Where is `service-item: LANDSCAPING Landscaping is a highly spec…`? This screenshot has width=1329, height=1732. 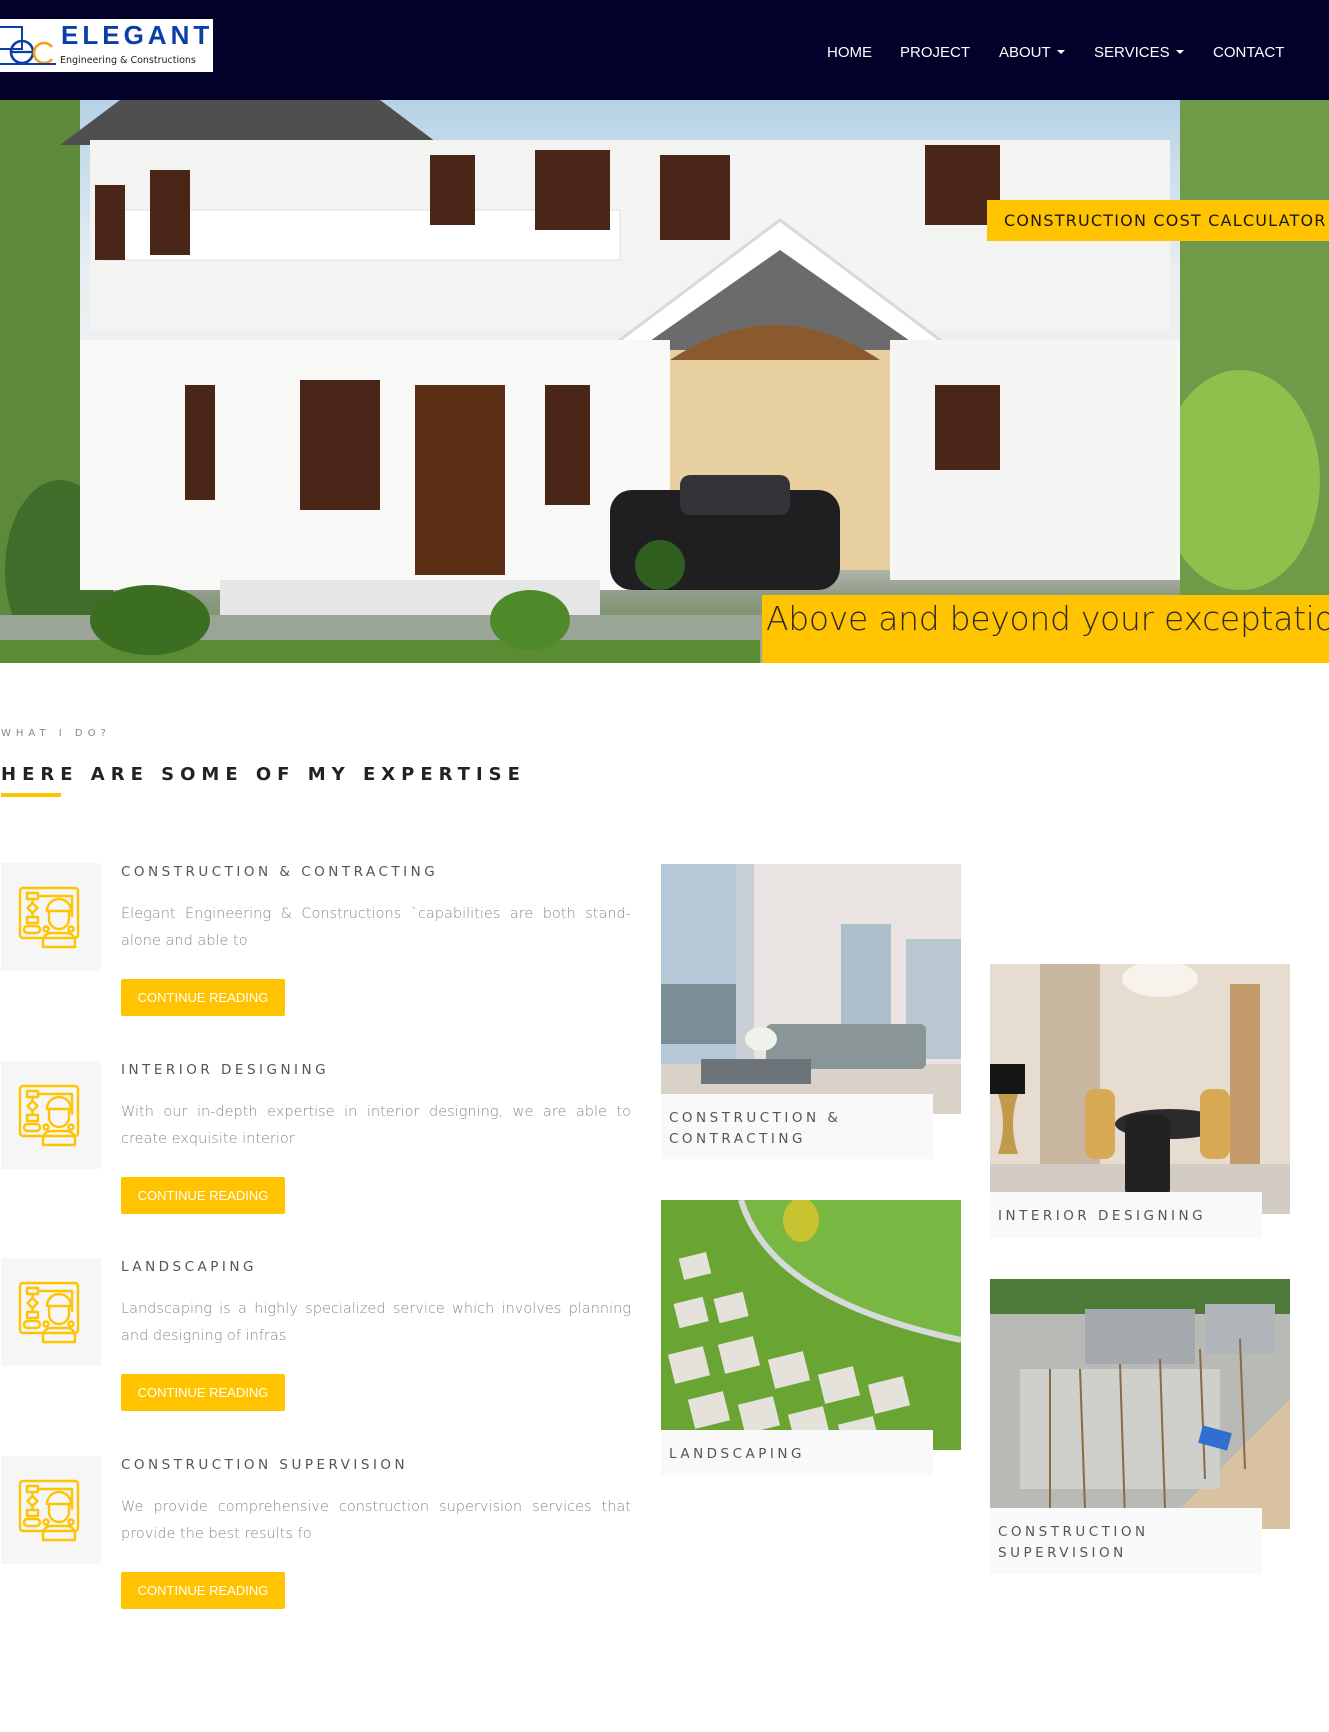
service-item: LANDSCAPING Landscaping is a highly spec… is located at coordinates (320, 1353).